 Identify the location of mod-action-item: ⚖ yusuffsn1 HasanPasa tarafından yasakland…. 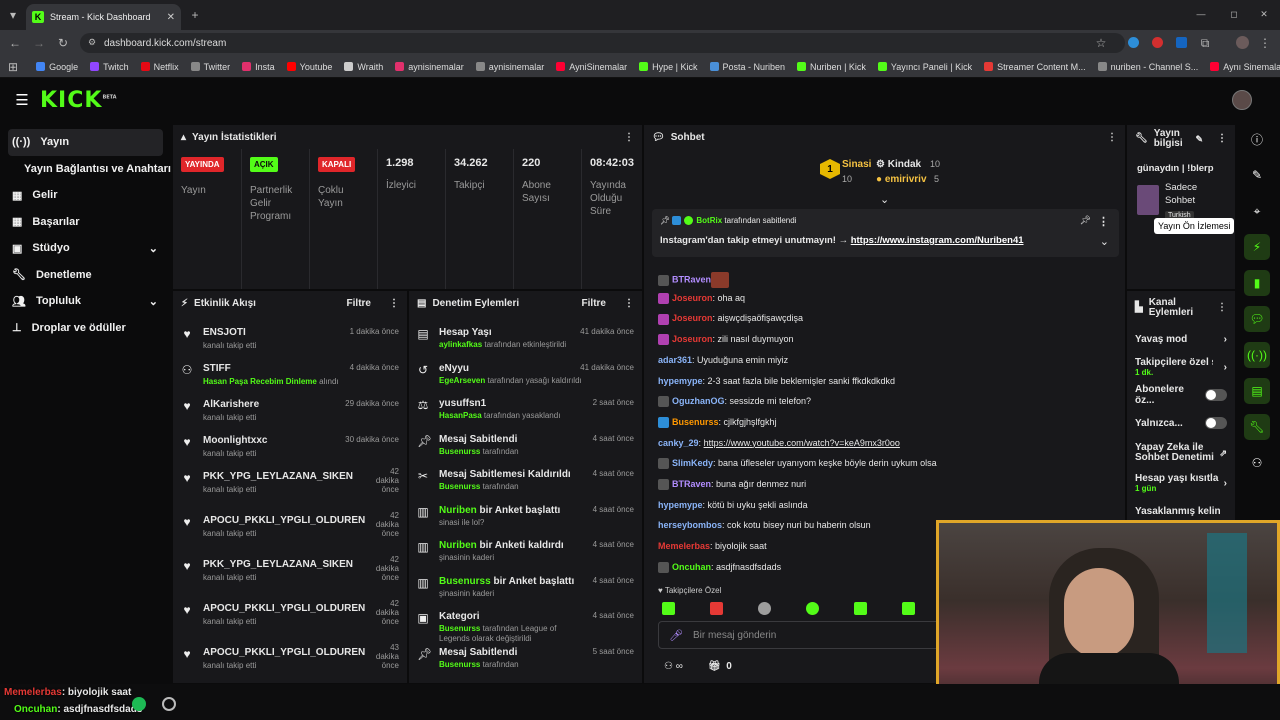
(525, 409).